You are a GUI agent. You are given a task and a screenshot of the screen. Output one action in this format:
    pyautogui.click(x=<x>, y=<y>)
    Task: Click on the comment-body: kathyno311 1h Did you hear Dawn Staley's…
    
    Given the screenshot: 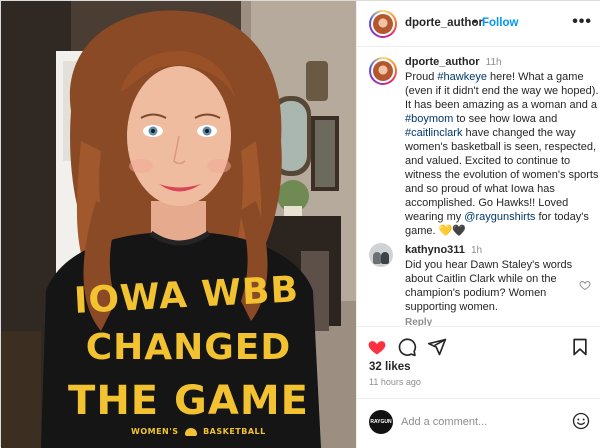 What is the action you would take?
    pyautogui.click(x=492, y=278)
    